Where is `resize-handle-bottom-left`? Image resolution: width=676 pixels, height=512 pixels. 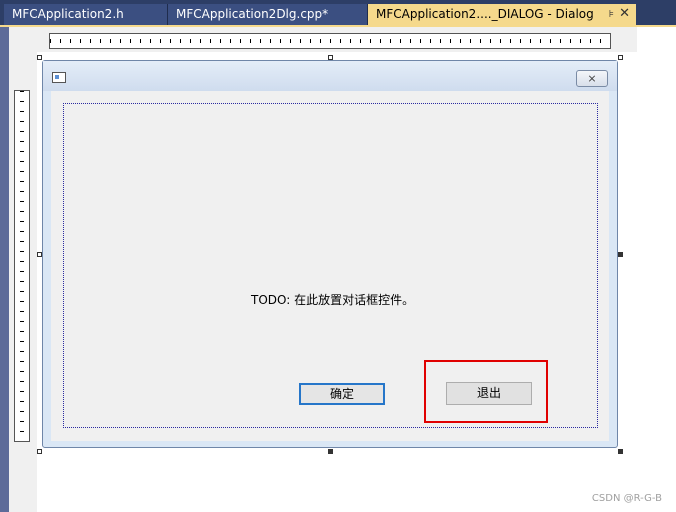 resize-handle-bottom-left is located at coordinates (39, 451).